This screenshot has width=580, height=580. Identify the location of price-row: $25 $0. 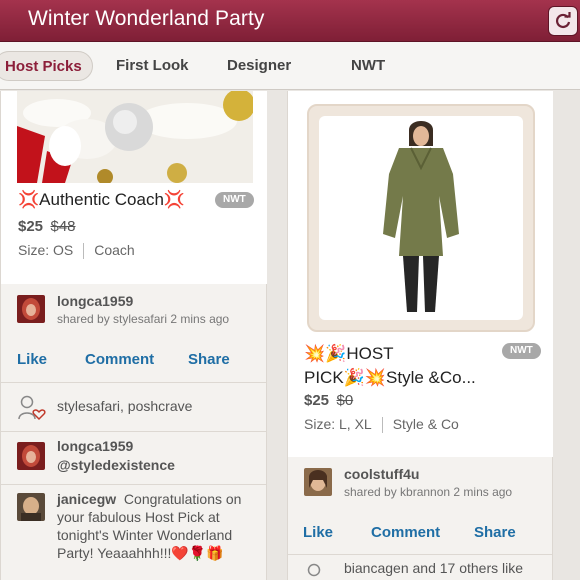
(328, 401).